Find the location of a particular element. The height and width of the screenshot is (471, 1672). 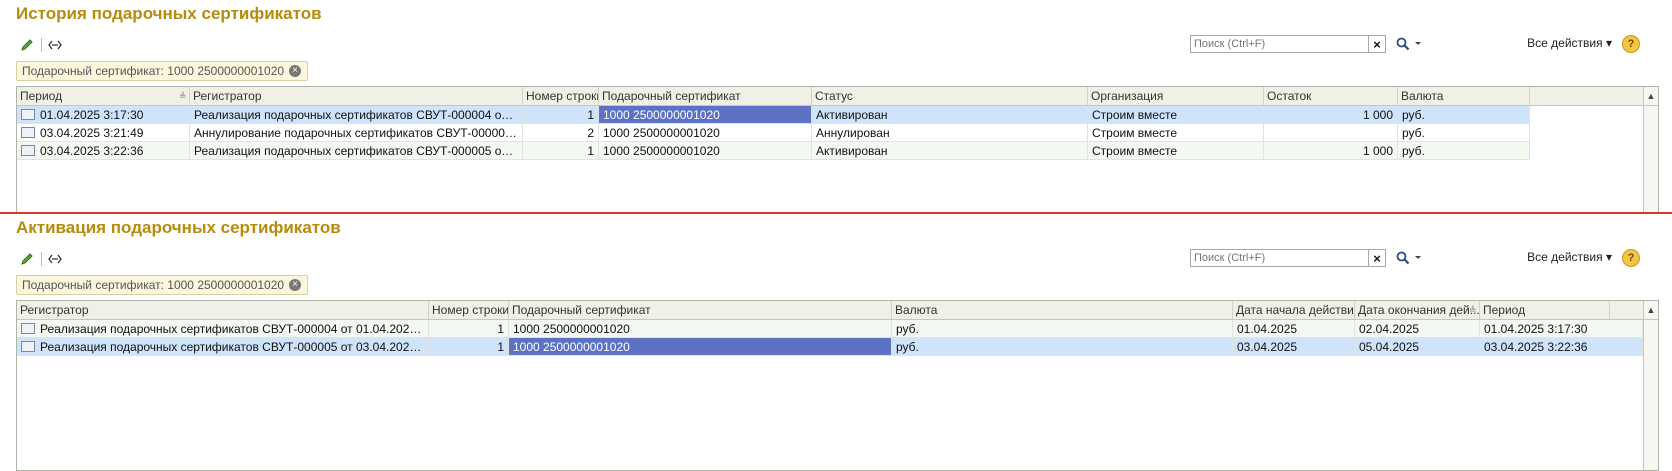

col-status: Статус is located at coordinates (950, 96).